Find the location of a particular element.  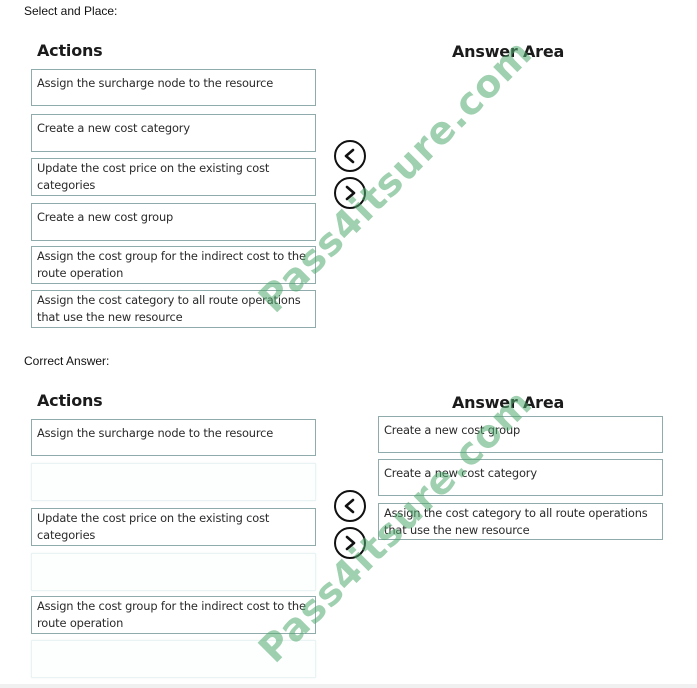

answer-item: Create a new cost group is located at coordinates (520, 434).